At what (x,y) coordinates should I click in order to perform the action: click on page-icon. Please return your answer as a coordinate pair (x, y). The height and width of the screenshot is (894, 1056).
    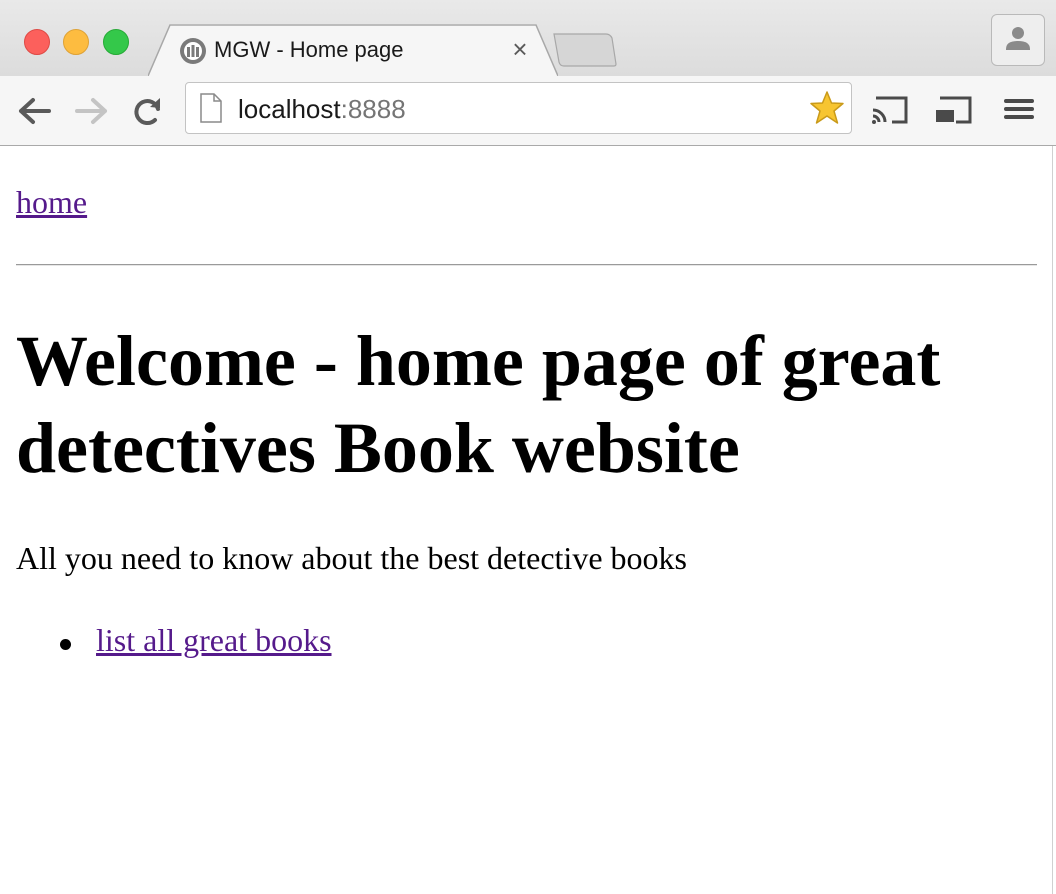
    Looking at the image, I should click on (211, 108).